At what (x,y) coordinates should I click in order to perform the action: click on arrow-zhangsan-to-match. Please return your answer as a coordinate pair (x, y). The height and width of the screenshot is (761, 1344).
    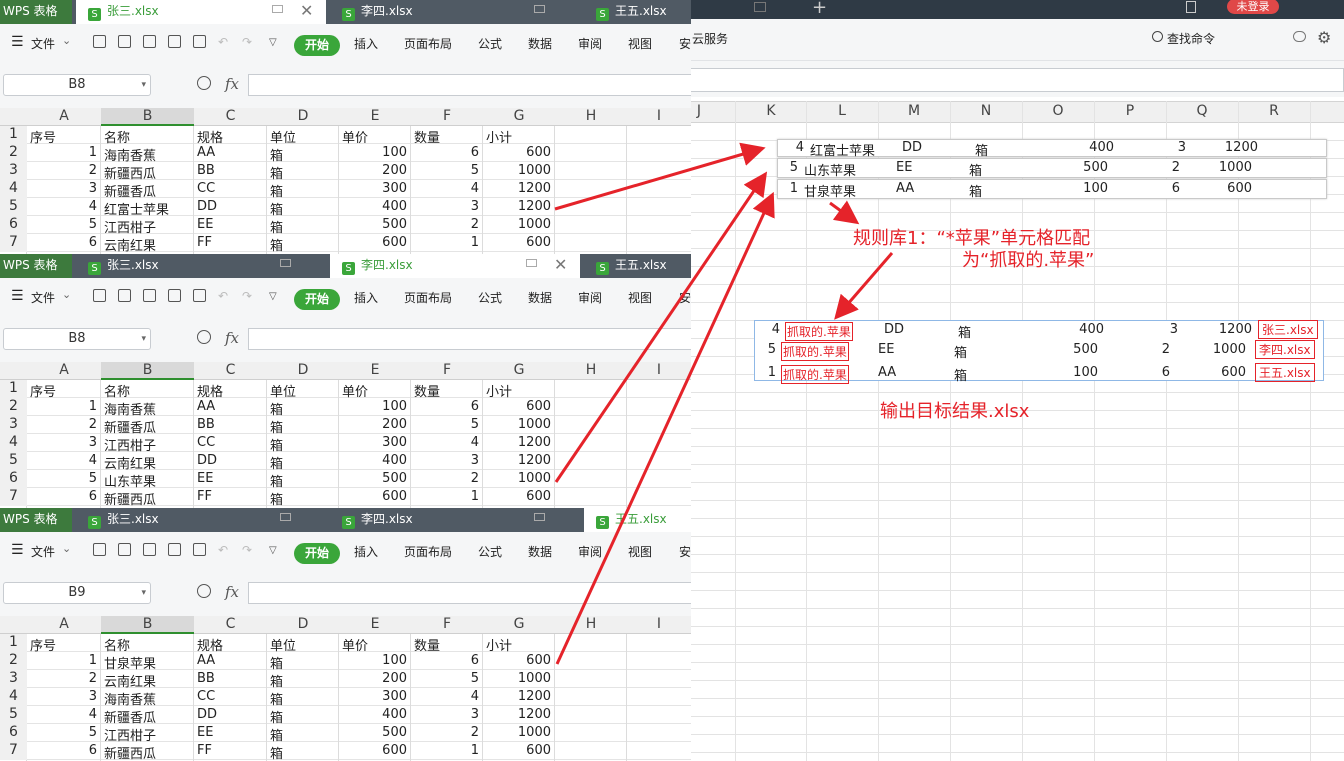
    Looking at the image, I should click on (660, 176).